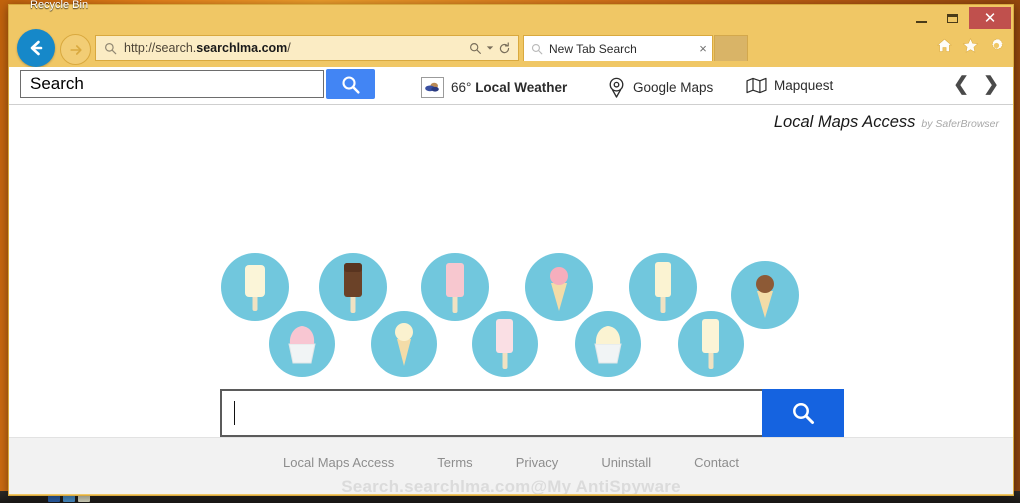 Image resolution: width=1020 pixels, height=503 pixels. I want to click on browser-chrome-icons, so click(970, 45).